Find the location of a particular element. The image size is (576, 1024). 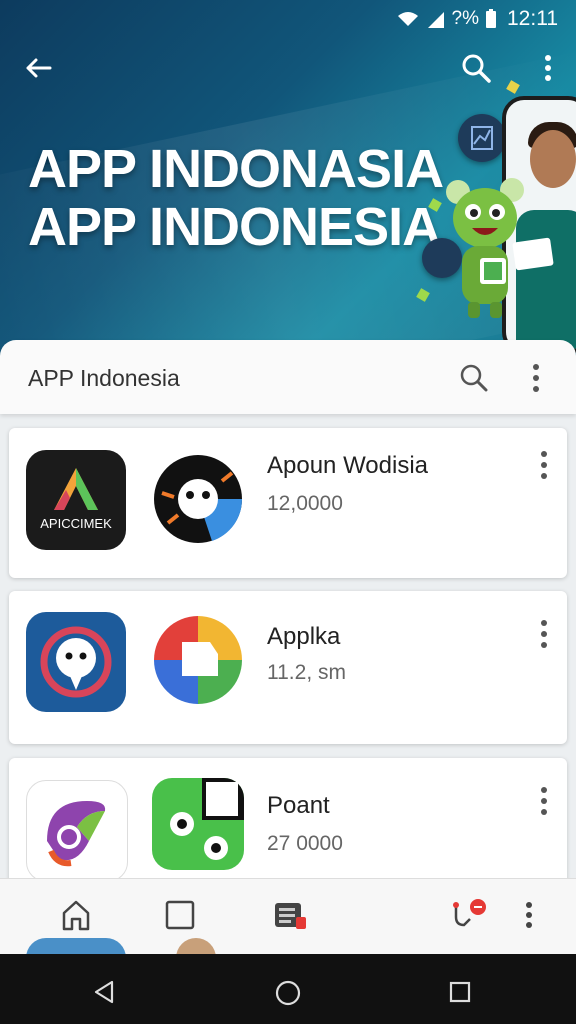

wifi-icon is located at coordinates (407, 19).